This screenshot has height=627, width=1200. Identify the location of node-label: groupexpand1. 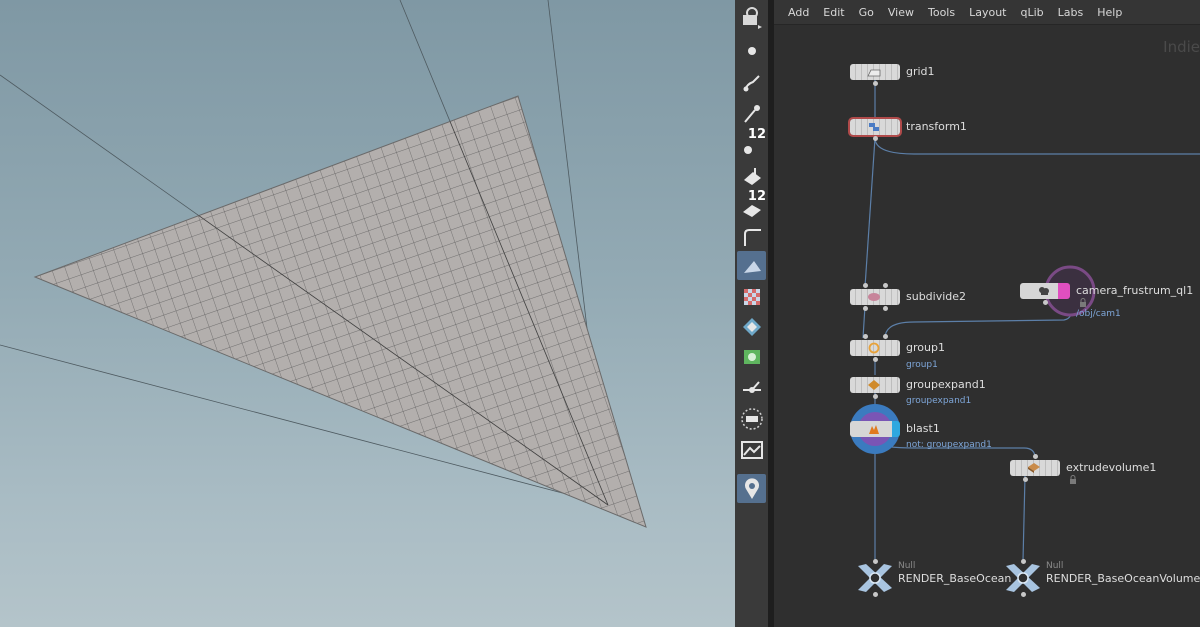
(946, 384).